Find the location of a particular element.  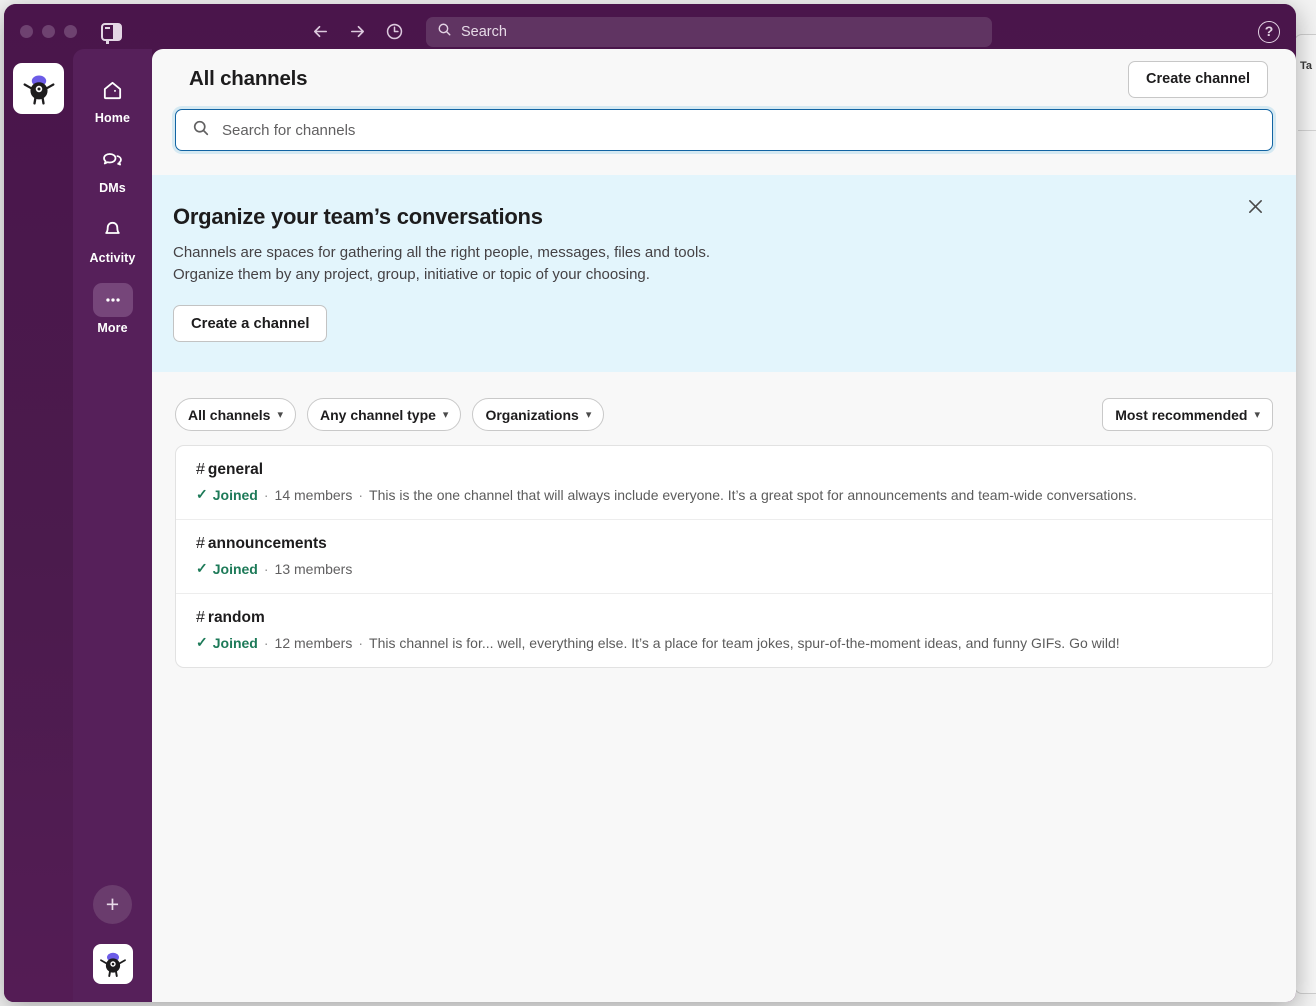

window-controls is located at coordinates (48, 31).